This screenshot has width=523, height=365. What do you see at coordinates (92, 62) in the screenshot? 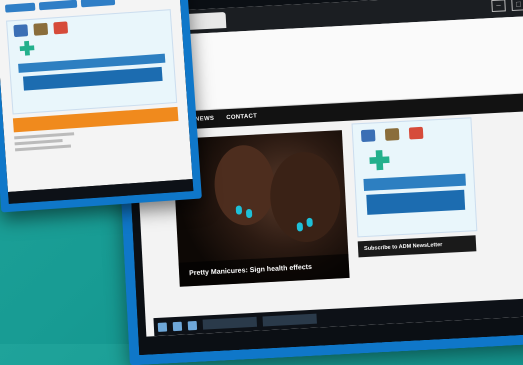
I see `front-event-ad` at bounding box center [92, 62].